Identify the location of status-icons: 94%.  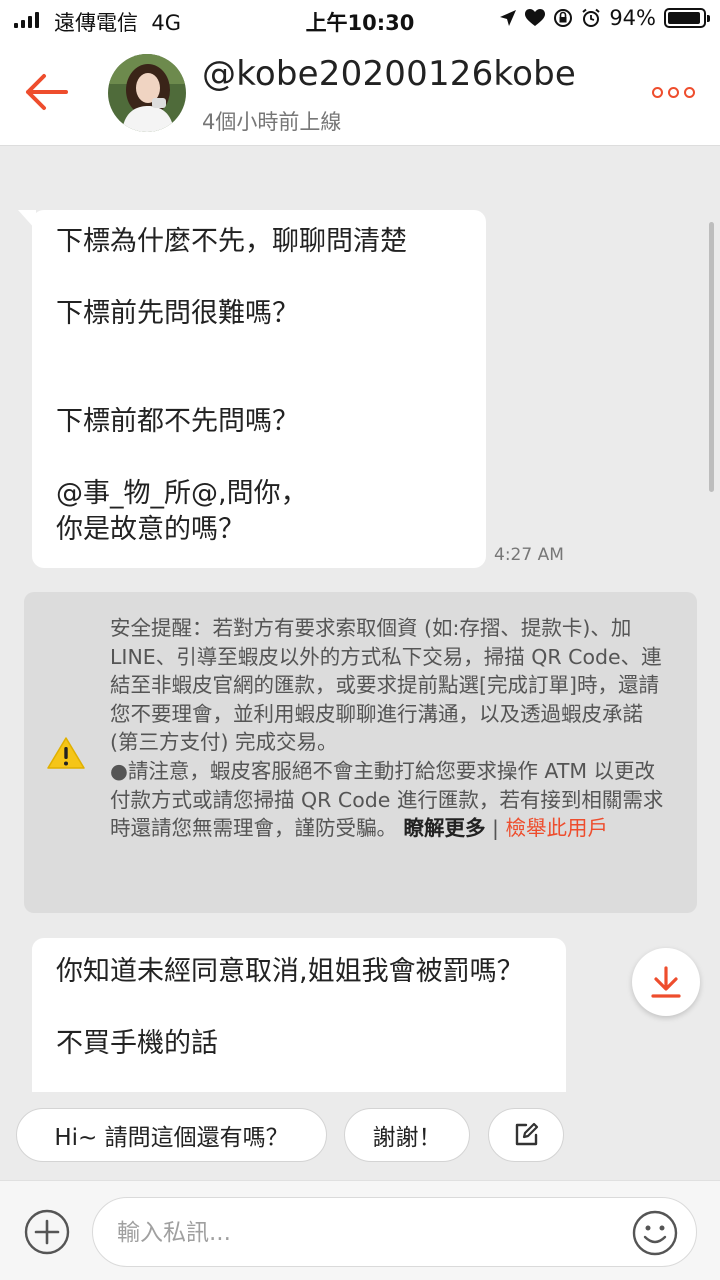
(604, 18).